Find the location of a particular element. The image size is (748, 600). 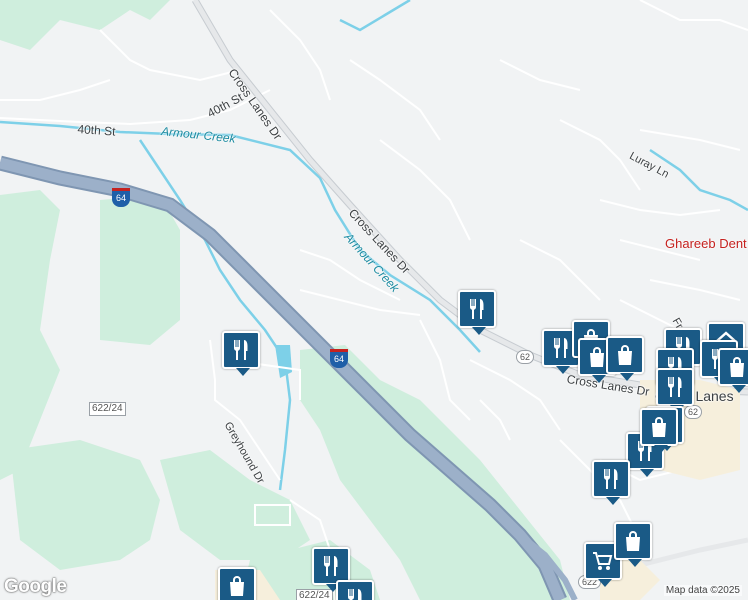

pond is located at coordinates (283, 361).